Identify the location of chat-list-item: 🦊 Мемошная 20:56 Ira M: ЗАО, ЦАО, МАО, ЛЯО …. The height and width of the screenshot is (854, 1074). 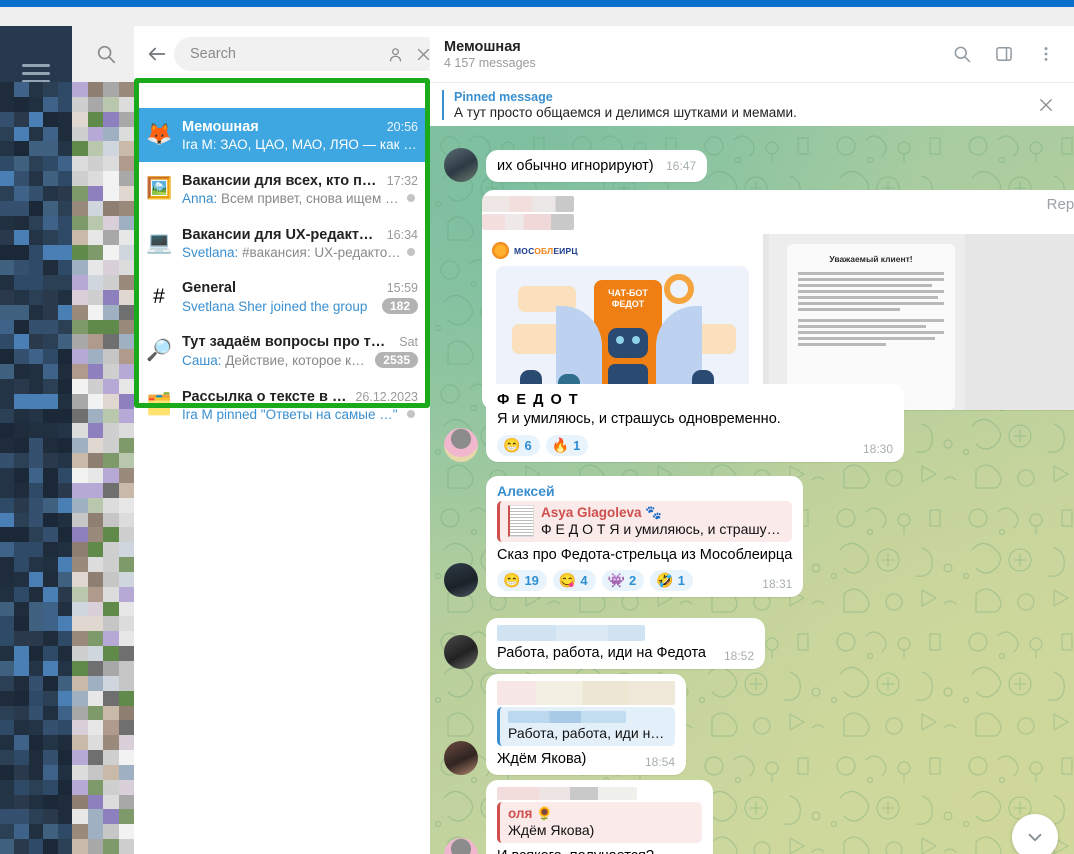
(282, 135).